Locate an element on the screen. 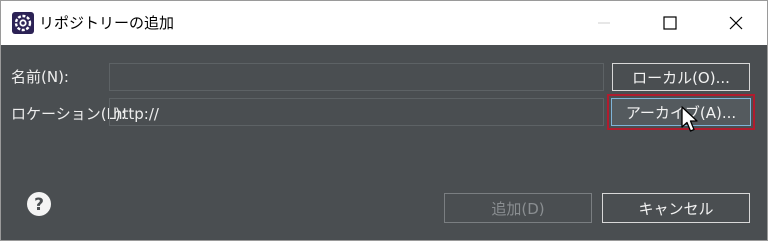 This screenshot has width=768, height=241. close-button is located at coordinates (736, 23).